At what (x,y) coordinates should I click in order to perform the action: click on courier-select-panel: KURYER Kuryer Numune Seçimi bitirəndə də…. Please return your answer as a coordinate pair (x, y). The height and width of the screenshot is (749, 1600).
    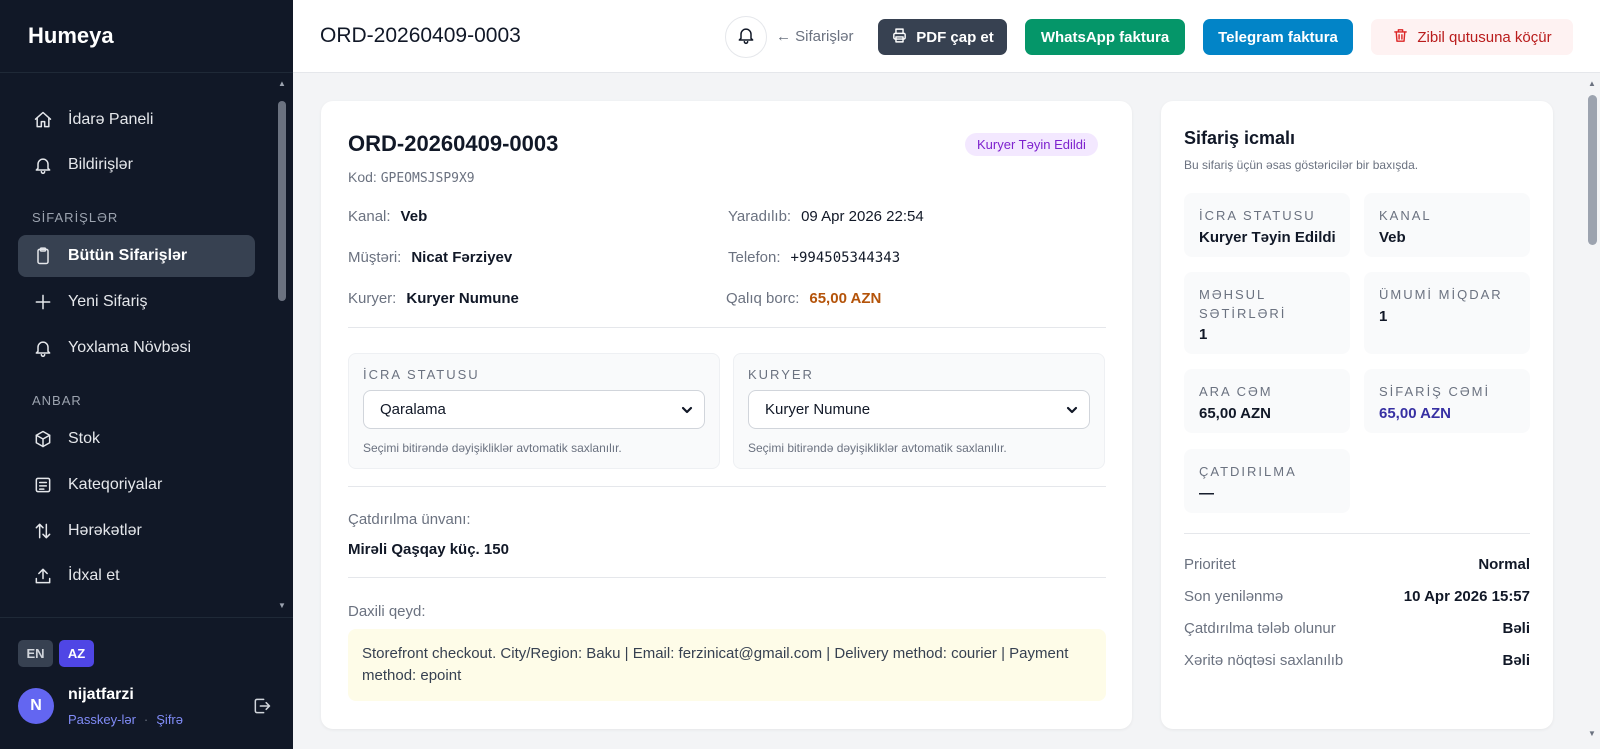
    Looking at the image, I should click on (919, 411).